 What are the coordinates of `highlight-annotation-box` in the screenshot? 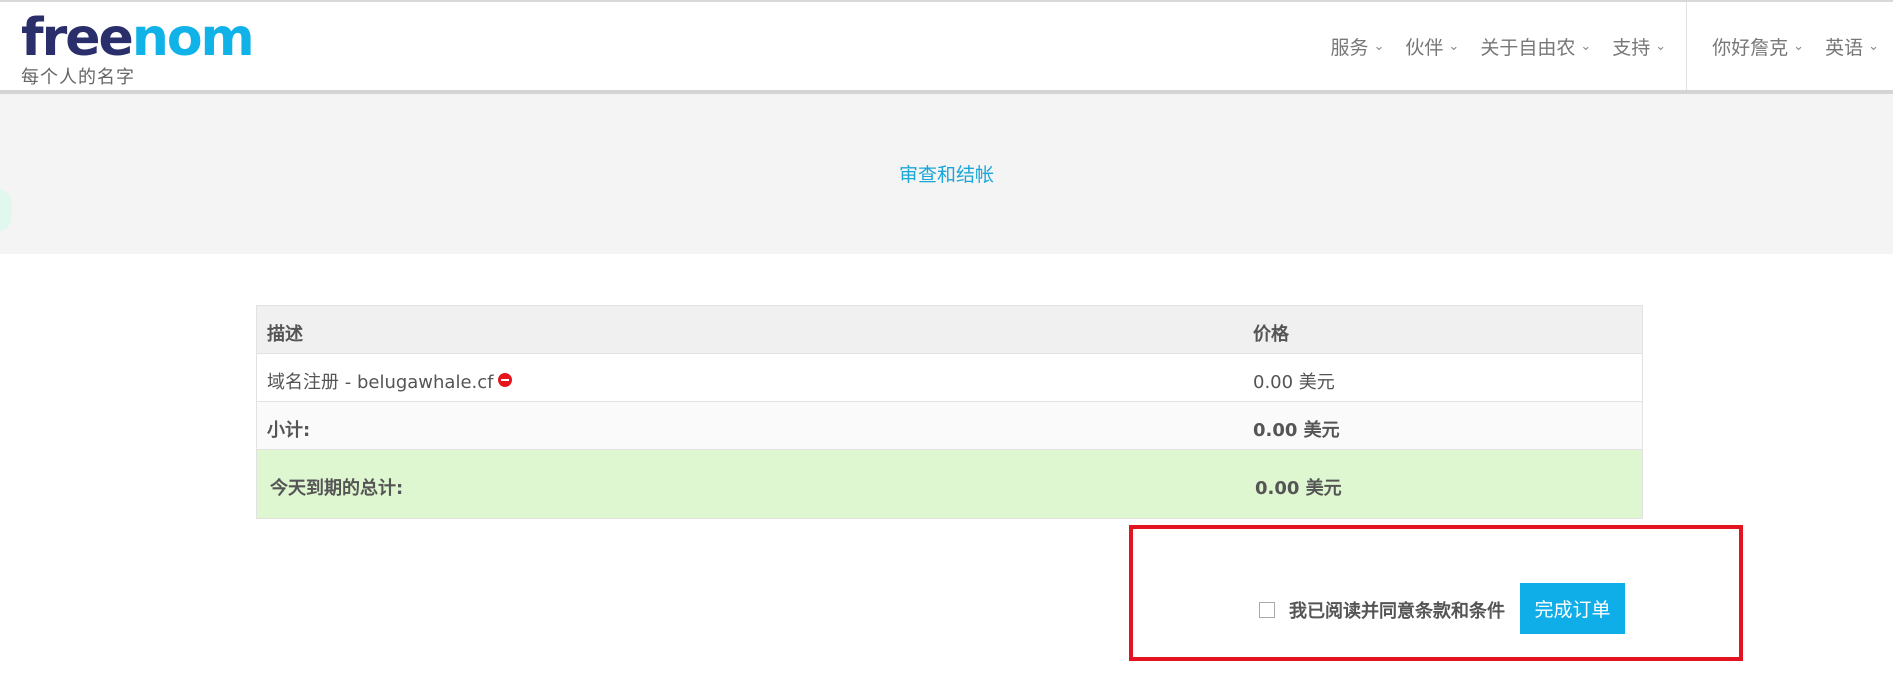 It's located at (1436, 593).